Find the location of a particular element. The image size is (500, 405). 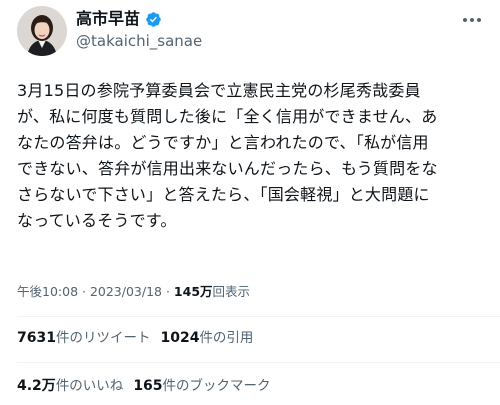

author-handle: @takaichi_sanae is located at coordinates (139, 41).